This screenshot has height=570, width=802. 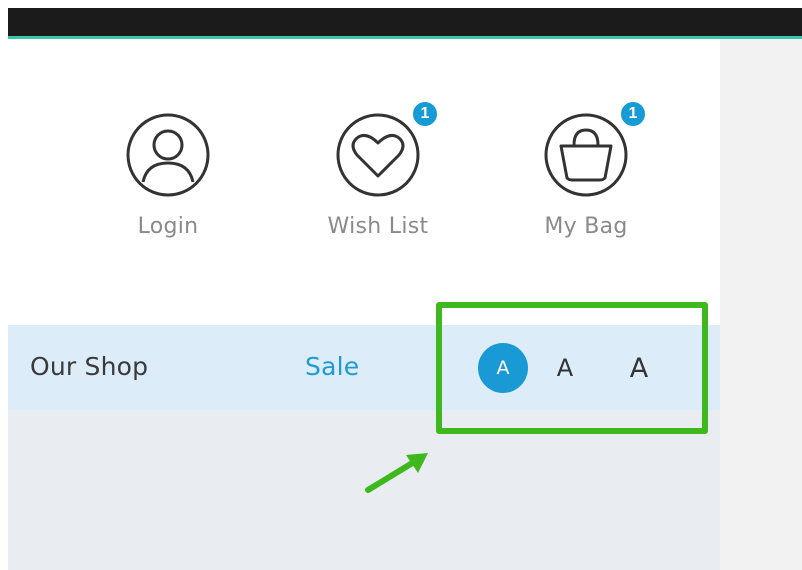 I want to click on login-label: Login, so click(x=168, y=226).